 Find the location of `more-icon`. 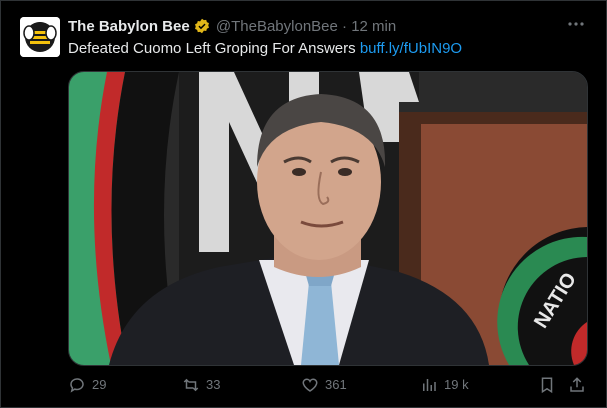

more-icon is located at coordinates (576, 24).